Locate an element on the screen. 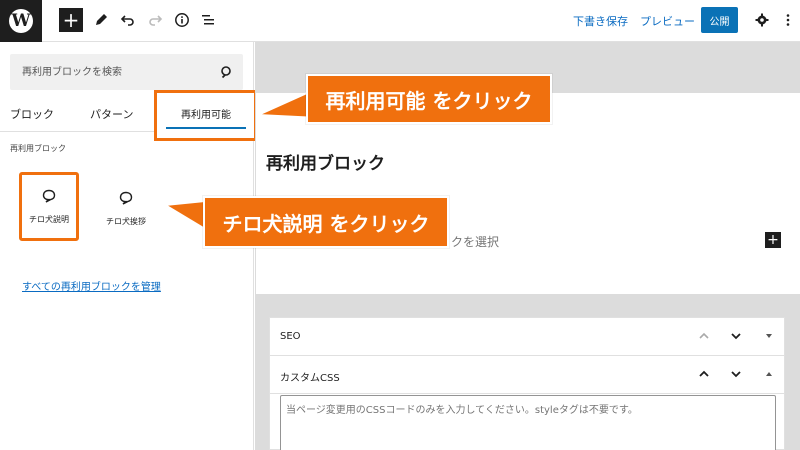  preview-button: プレビュー is located at coordinates (667, 21).